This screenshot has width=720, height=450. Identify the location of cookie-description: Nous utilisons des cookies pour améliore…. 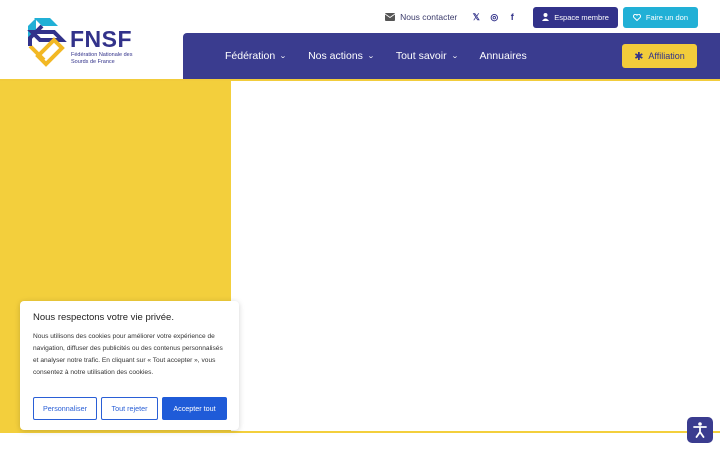
(128, 354).